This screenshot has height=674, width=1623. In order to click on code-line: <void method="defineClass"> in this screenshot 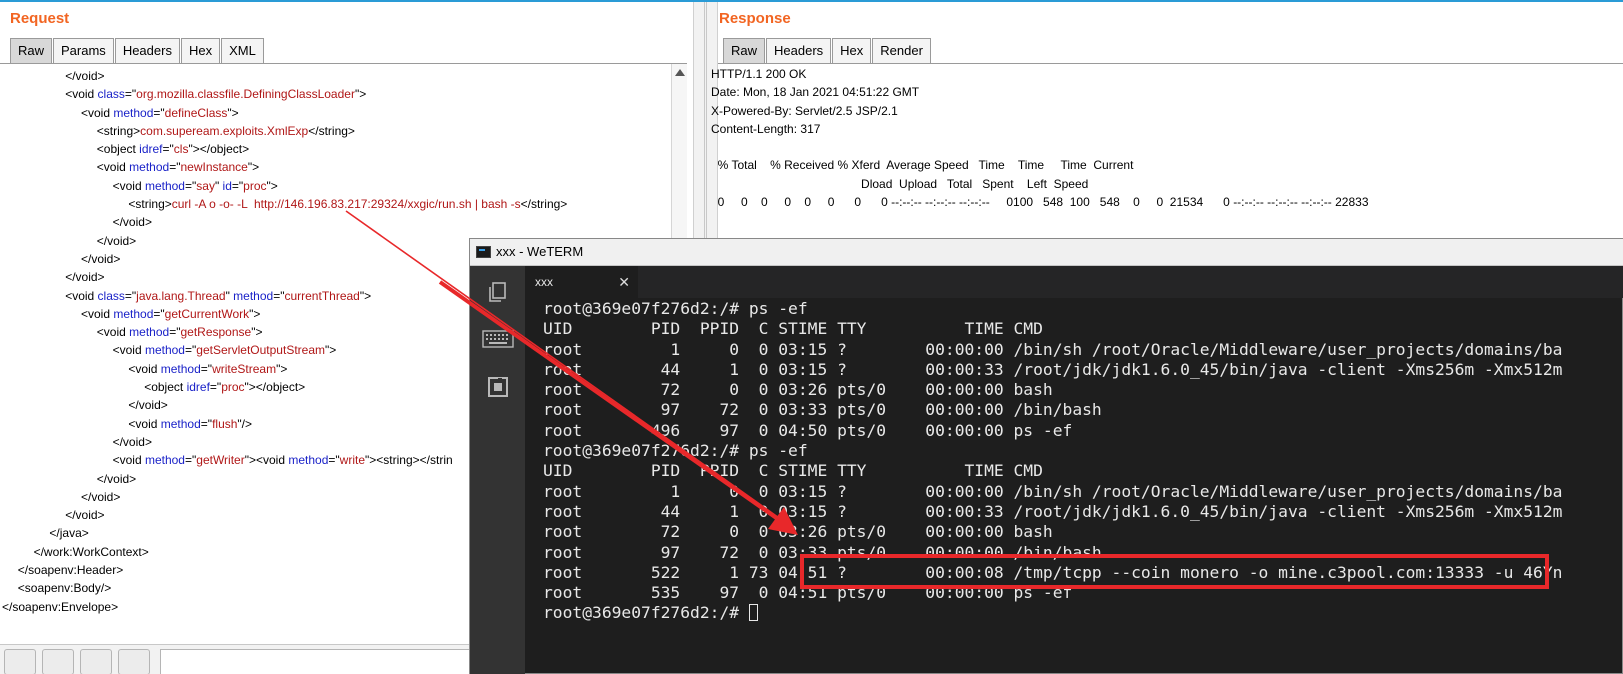, I will do `click(284, 113)`.